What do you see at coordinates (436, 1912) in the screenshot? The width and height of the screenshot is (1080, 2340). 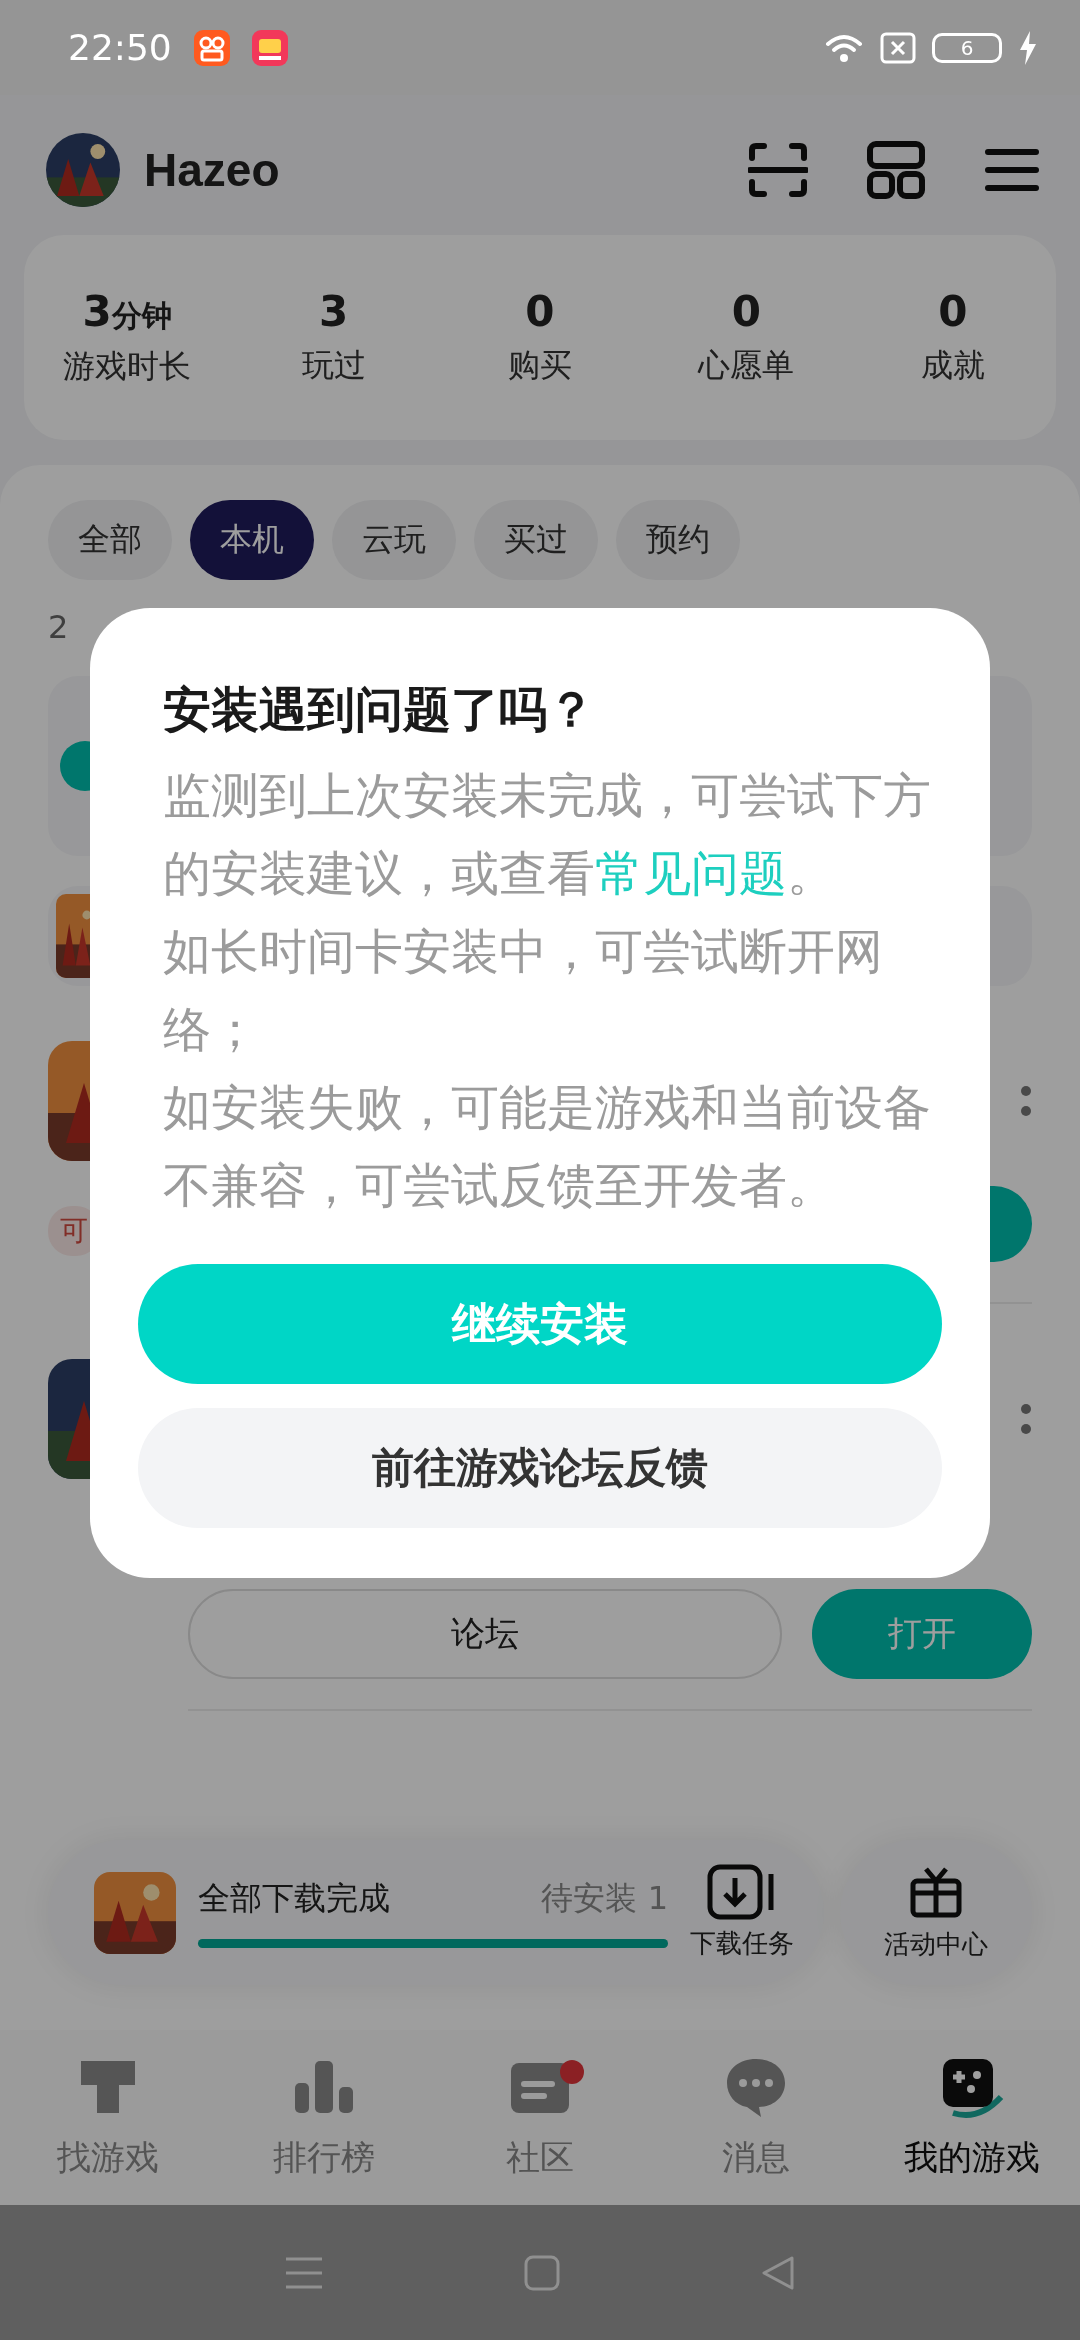 I see `download-bar: 全部下载完成 待安装 1 下载任务` at bounding box center [436, 1912].